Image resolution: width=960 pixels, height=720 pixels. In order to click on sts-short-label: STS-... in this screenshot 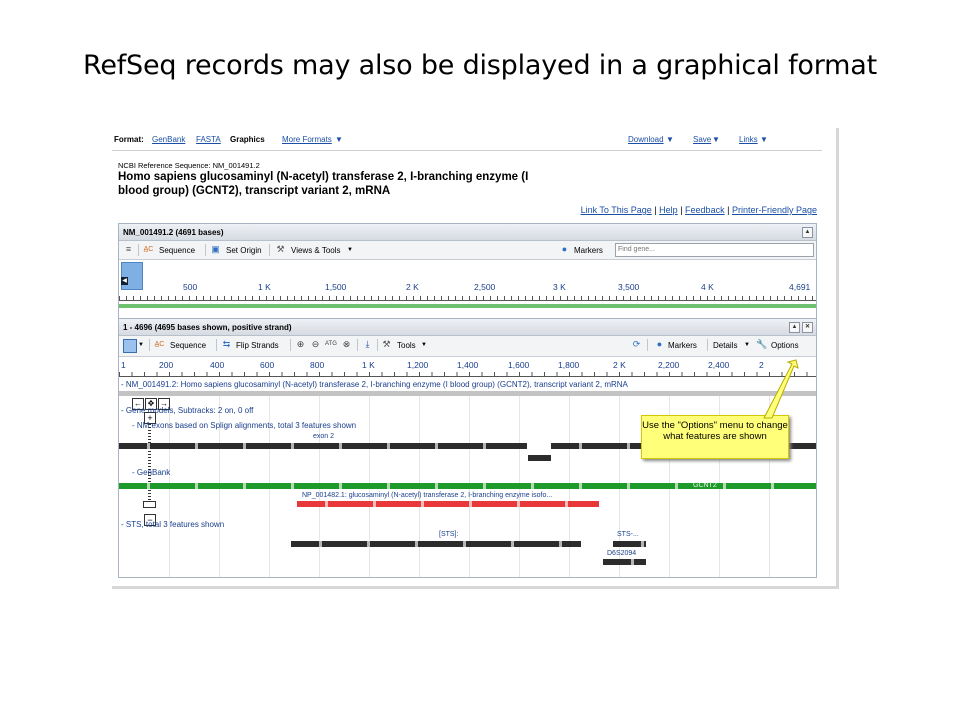, I will do `click(628, 534)`.